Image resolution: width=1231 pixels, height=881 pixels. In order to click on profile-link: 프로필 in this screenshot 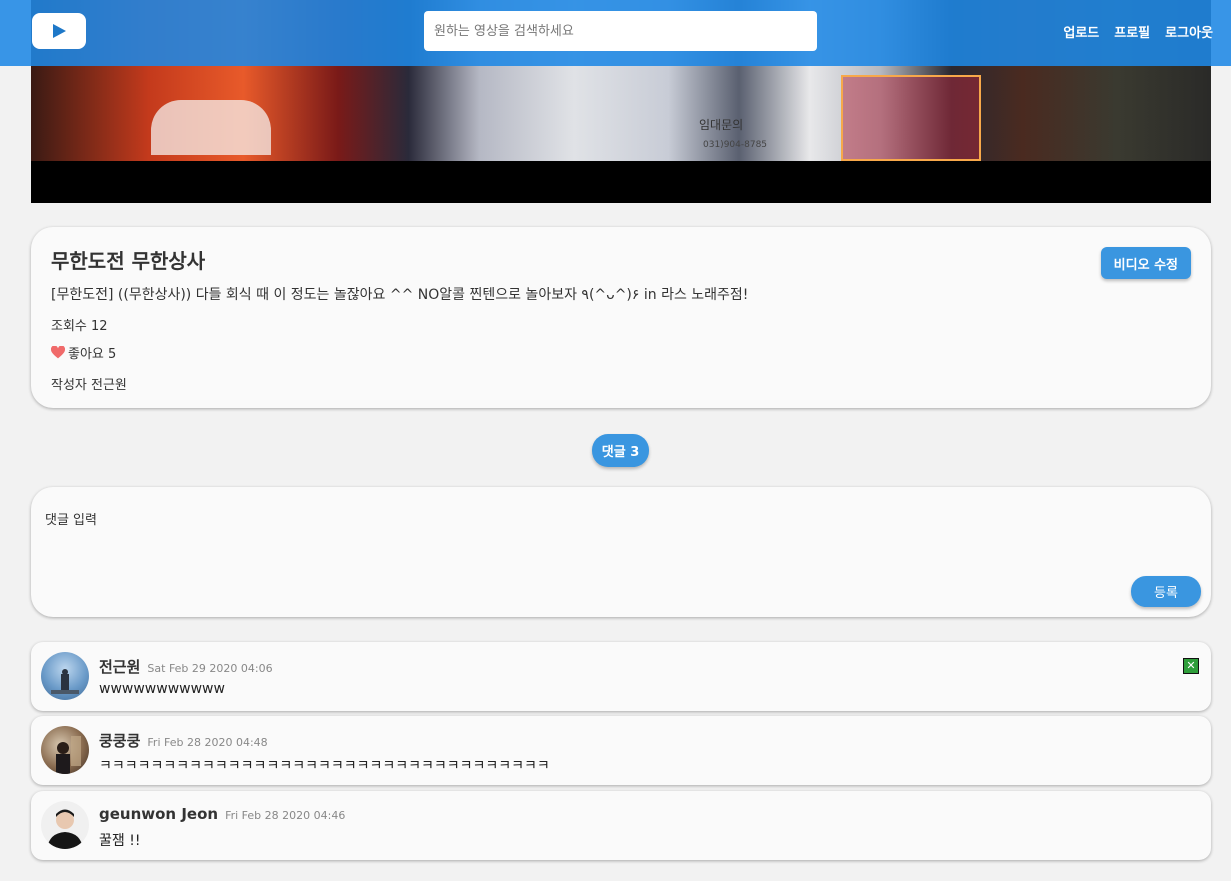, I will do `click(1132, 31)`.